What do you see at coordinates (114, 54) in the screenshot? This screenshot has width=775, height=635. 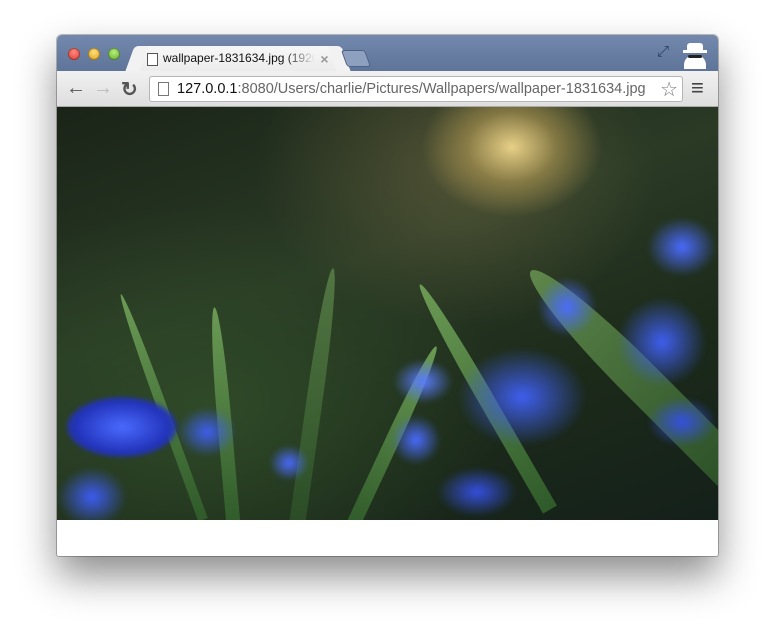 I see `zoom-window-button` at bounding box center [114, 54].